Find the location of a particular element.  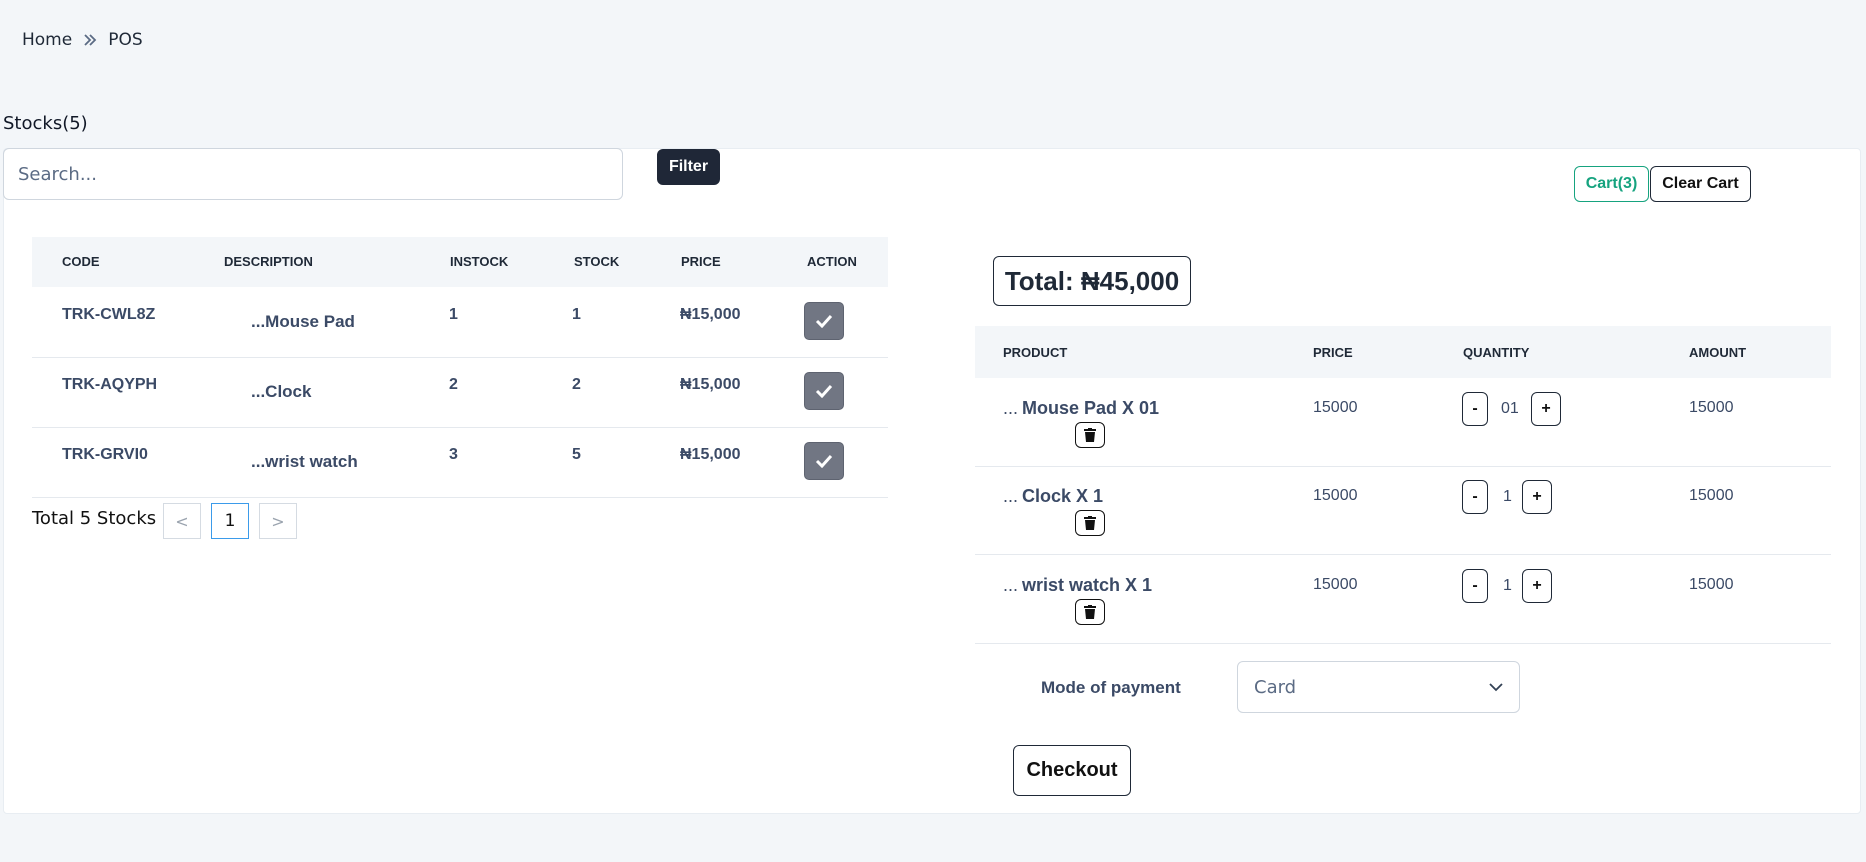

stock-code: TRK-CWL8Z is located at coordinates (109, 314).